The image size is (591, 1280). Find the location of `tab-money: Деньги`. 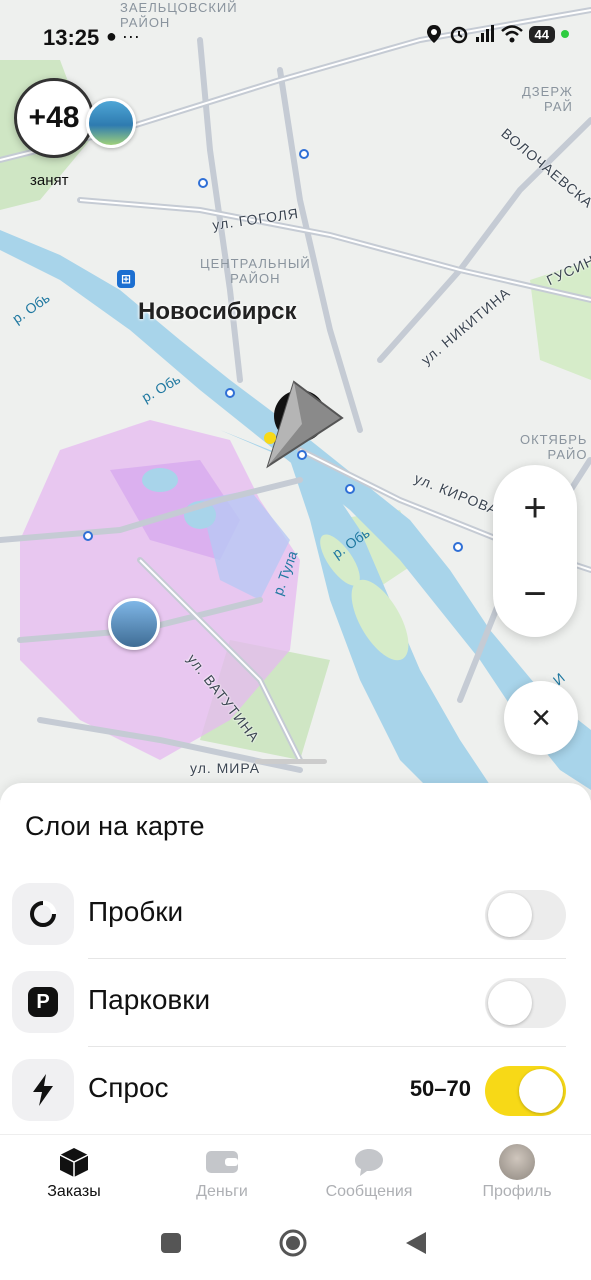

tab-money: Деньги is located at coordinates (222, 1172).